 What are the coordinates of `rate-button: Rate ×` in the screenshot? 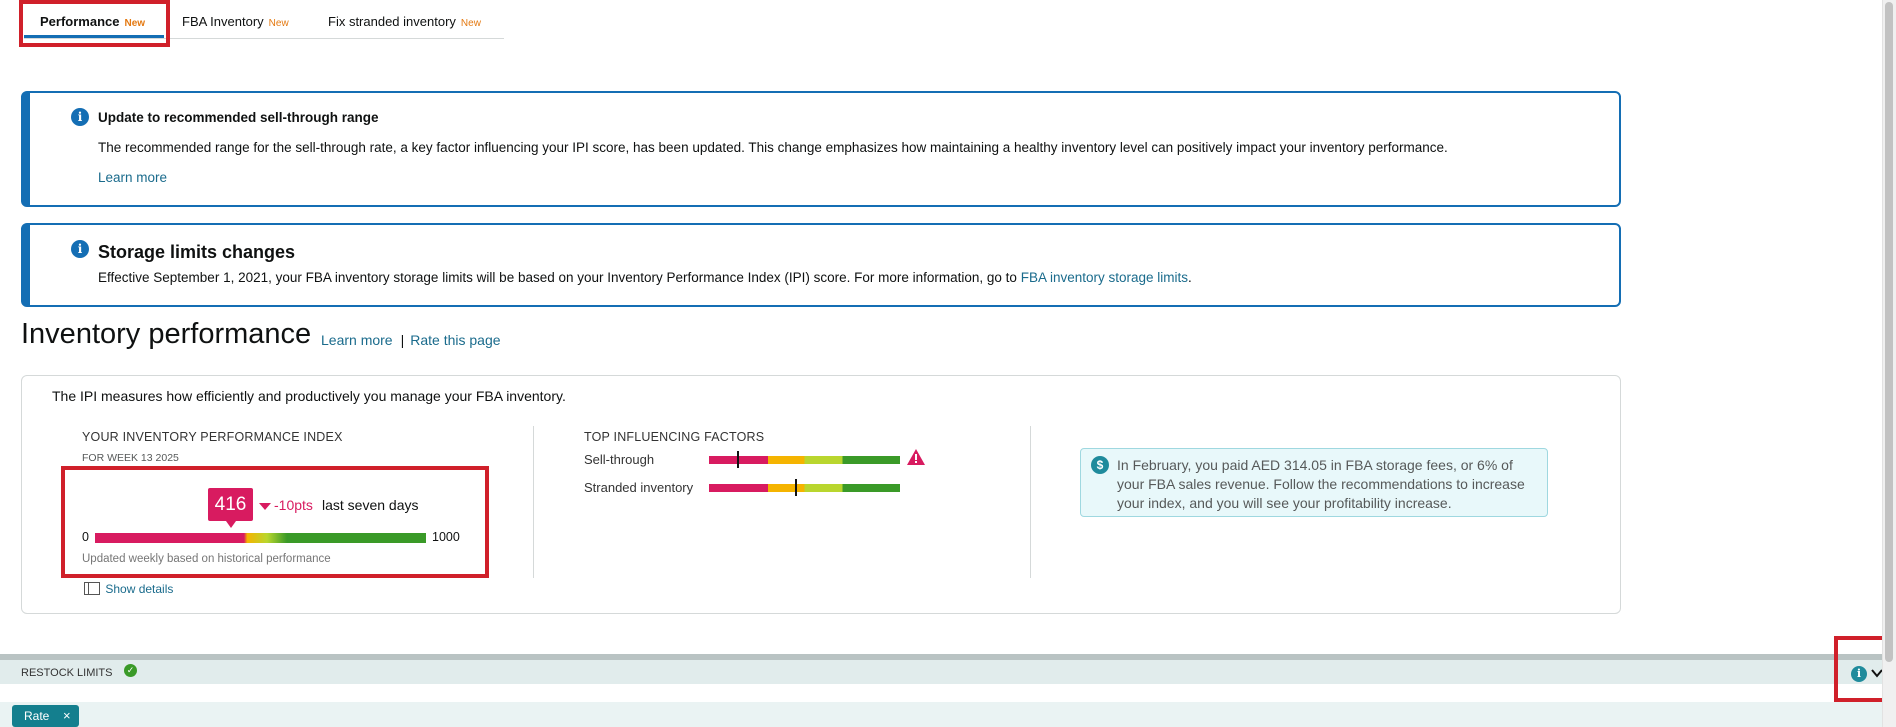 It's located at (45, 716).